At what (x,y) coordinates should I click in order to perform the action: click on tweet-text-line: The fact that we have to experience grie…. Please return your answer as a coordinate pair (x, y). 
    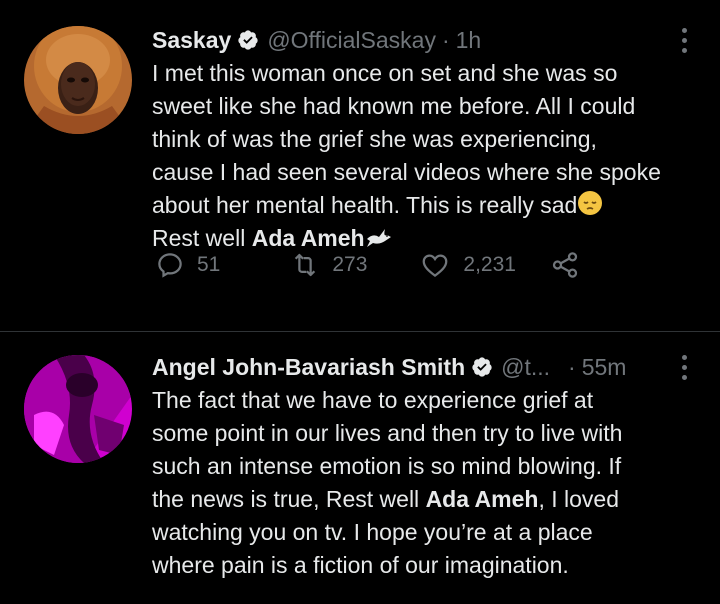
    Looking at the image, I should click on (373, 400).